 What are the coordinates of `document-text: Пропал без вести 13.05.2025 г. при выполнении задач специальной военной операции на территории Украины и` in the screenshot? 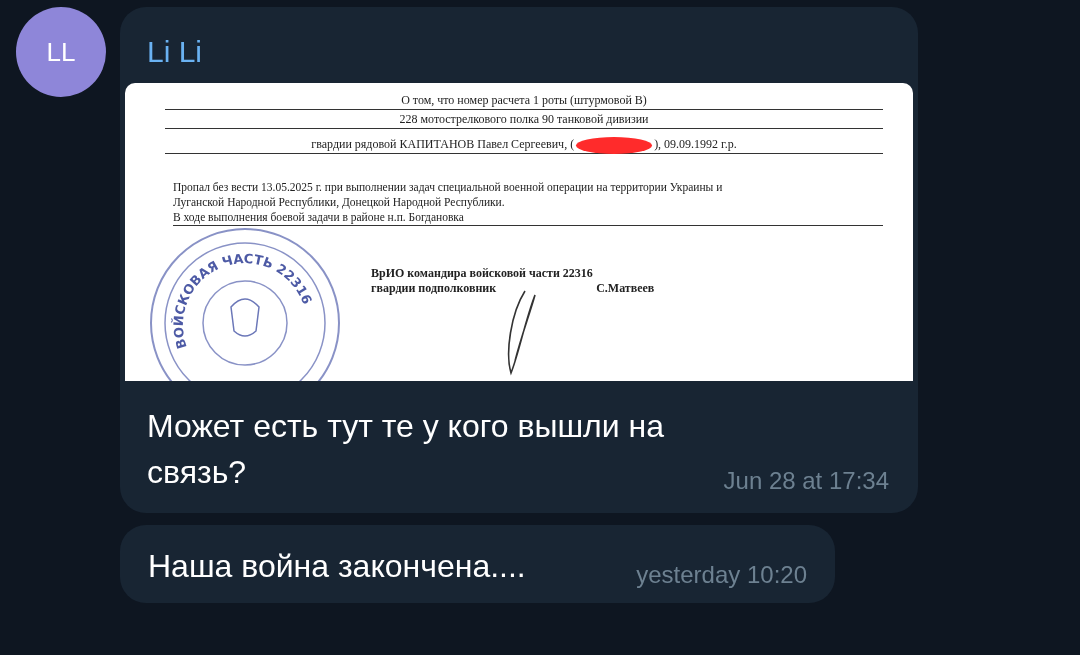 It's located at (448, 187).